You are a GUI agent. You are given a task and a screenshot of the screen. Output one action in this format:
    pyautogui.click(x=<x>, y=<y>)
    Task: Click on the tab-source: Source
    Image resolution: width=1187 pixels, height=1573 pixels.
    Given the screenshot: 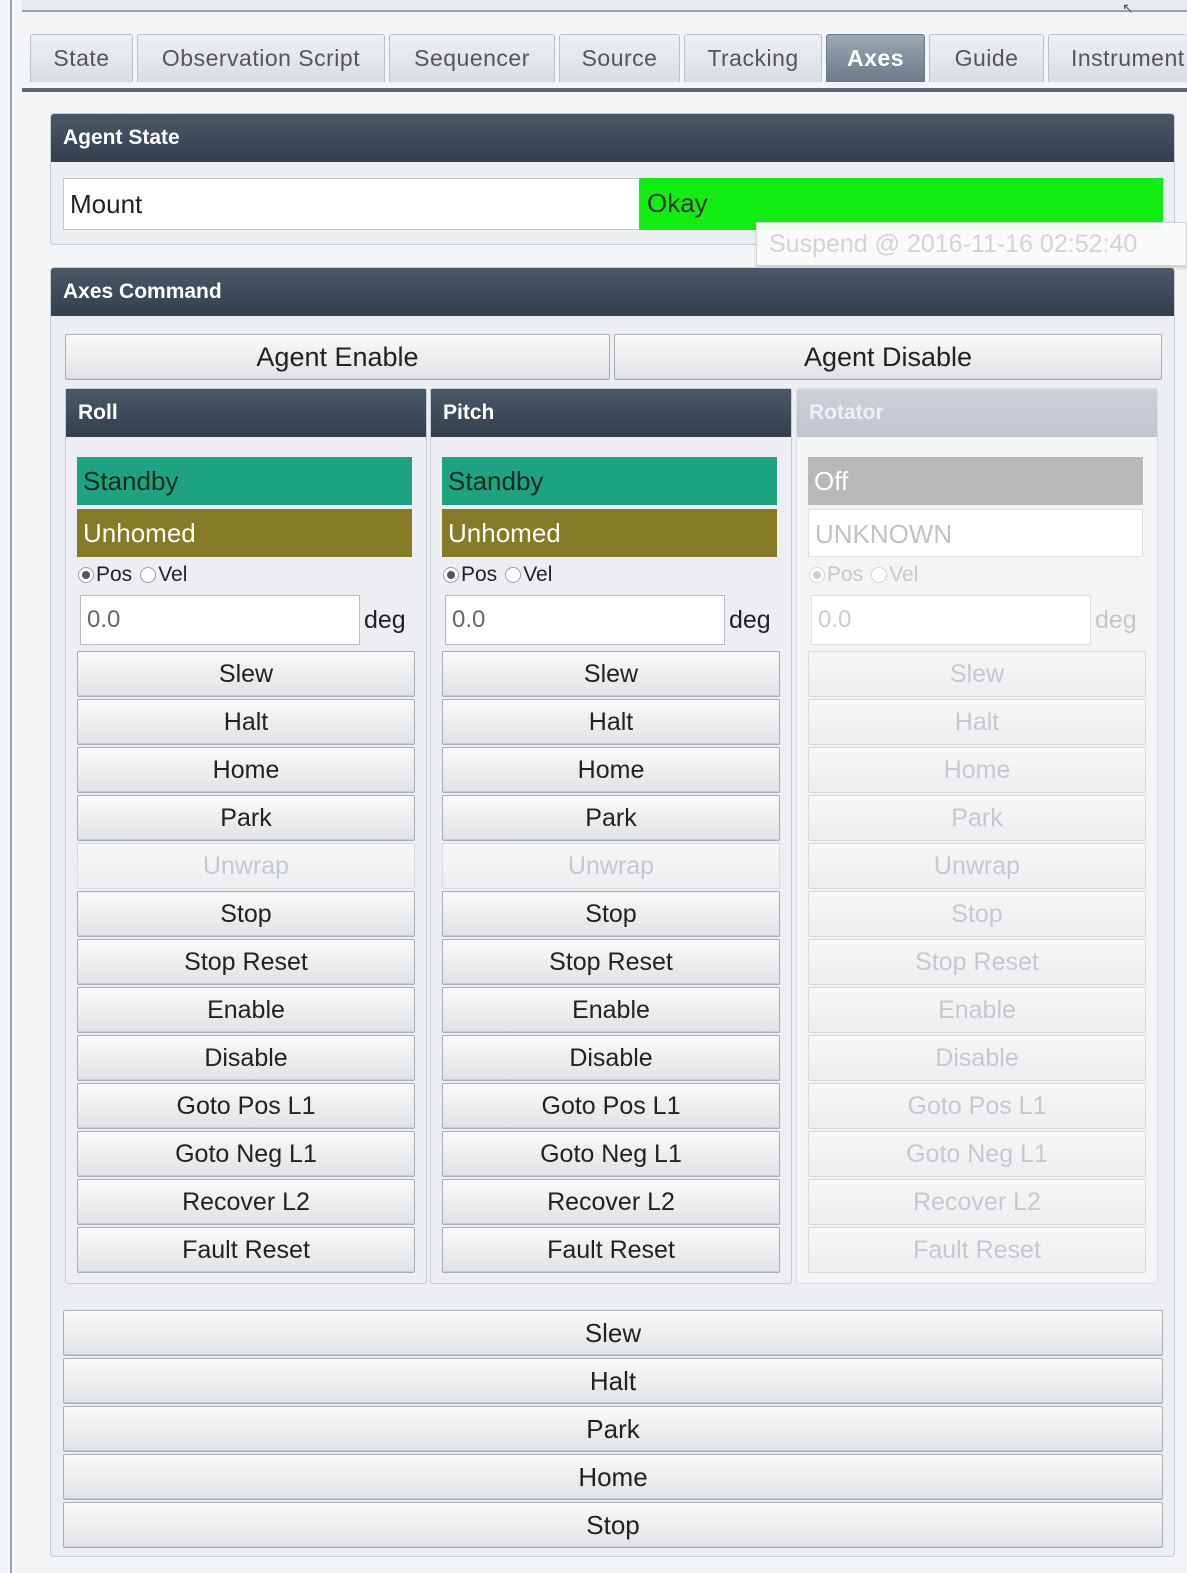 What is the action you would take?
    pyautogui.click(x=619, y=58)
    